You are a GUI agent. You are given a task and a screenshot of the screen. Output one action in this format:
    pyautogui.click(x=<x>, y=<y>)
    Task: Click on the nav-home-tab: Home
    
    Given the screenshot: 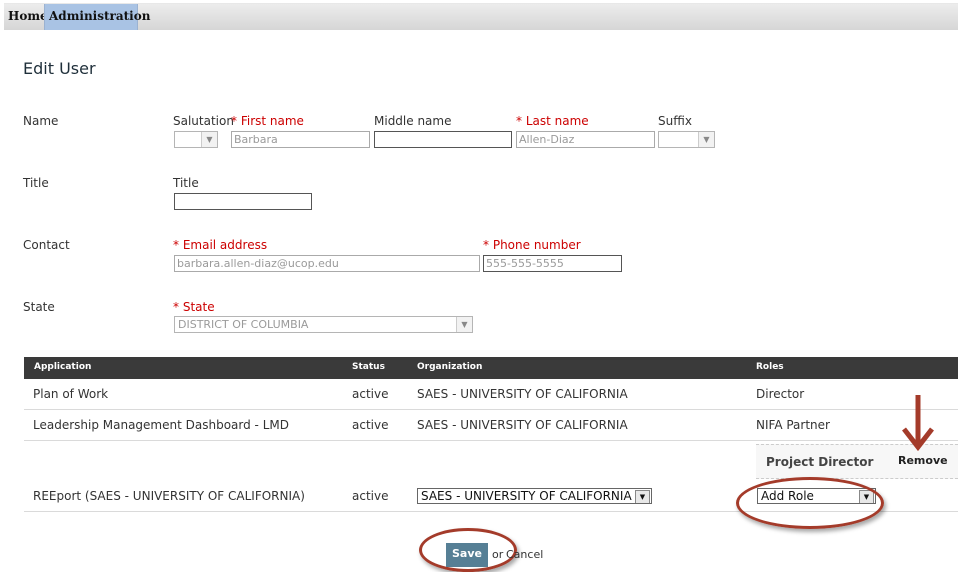 What is the action you would take?
    pyautogui.click(x=26, y=17)
    